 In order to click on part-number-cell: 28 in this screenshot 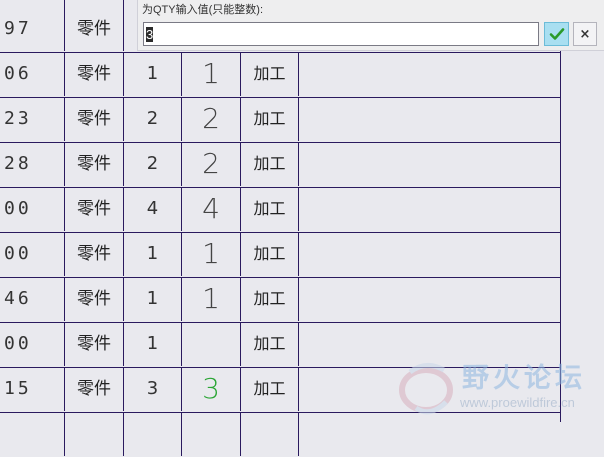, I will do `click(32, 164)`.